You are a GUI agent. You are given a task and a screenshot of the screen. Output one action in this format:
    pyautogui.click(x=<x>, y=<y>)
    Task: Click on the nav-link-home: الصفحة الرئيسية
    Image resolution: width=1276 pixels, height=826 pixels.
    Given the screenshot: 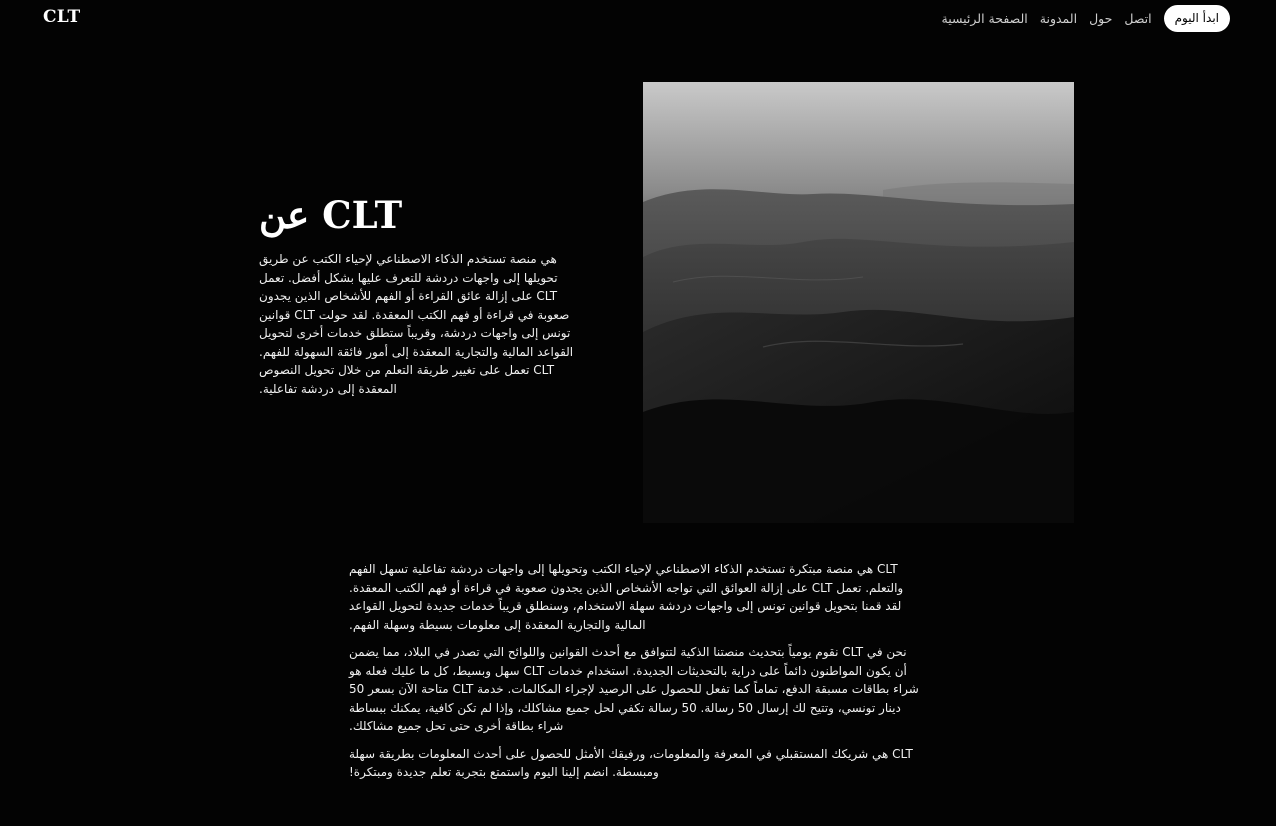 What is the action you would take?
    pyautogui.click(x=985, y=19)
    